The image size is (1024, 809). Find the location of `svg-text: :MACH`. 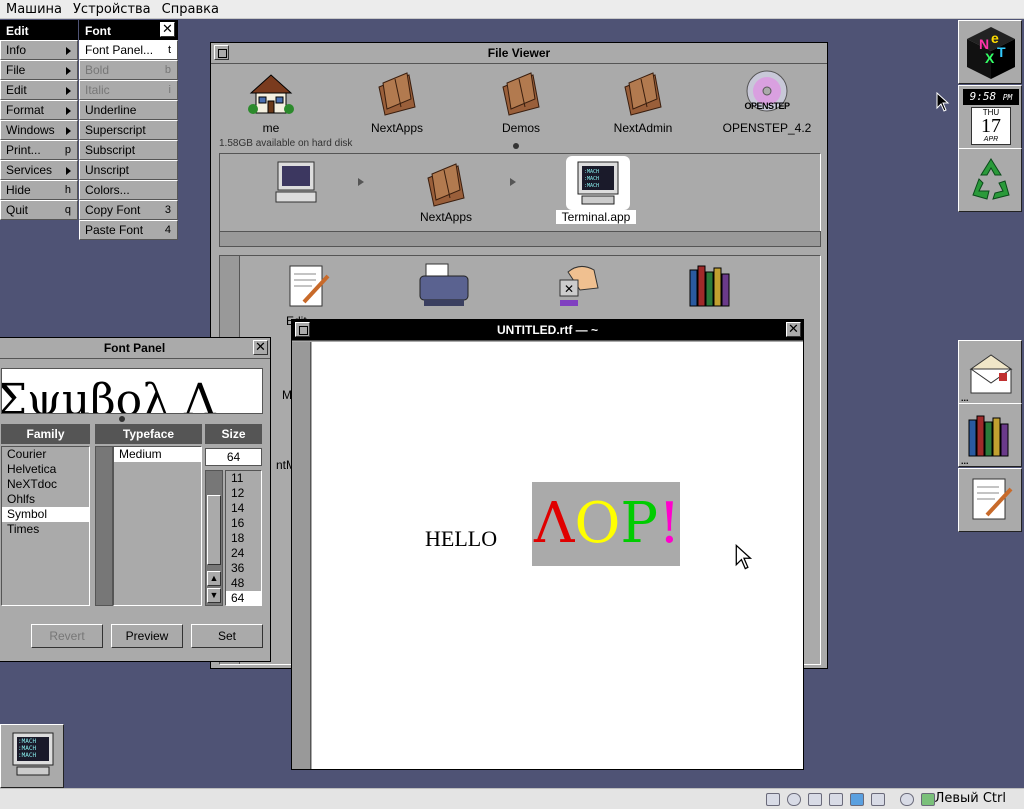

svg-text: :MACH is located at coordinates (591, 172).